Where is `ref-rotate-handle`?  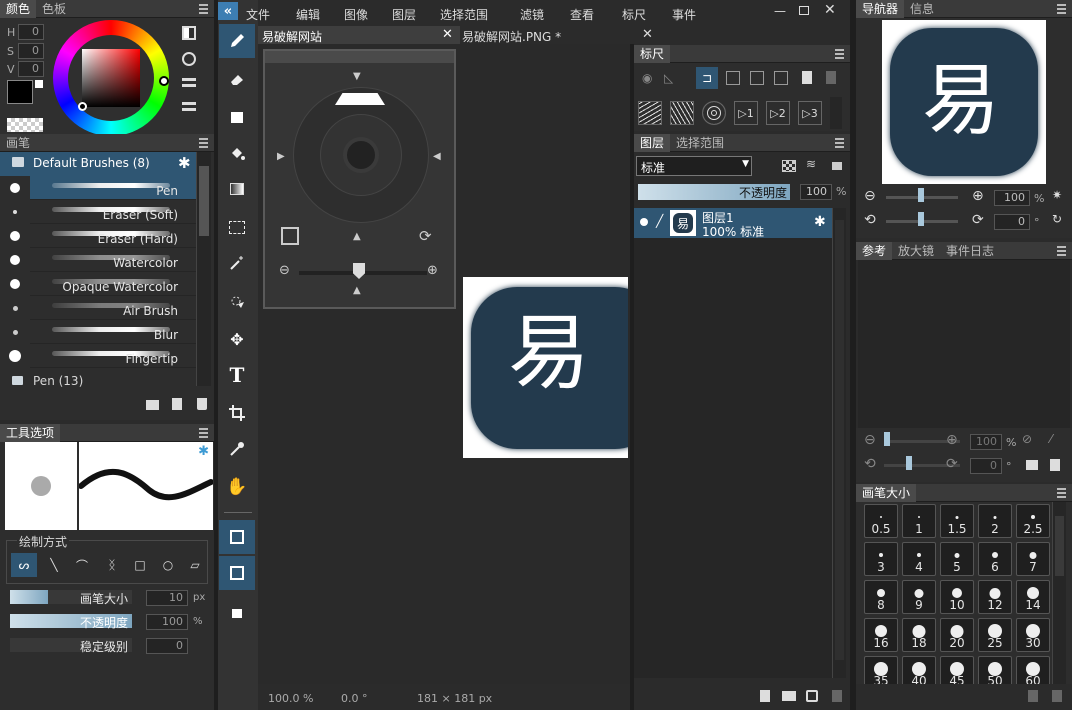
ref-rotate-handle is located at coordinates (909, 463).